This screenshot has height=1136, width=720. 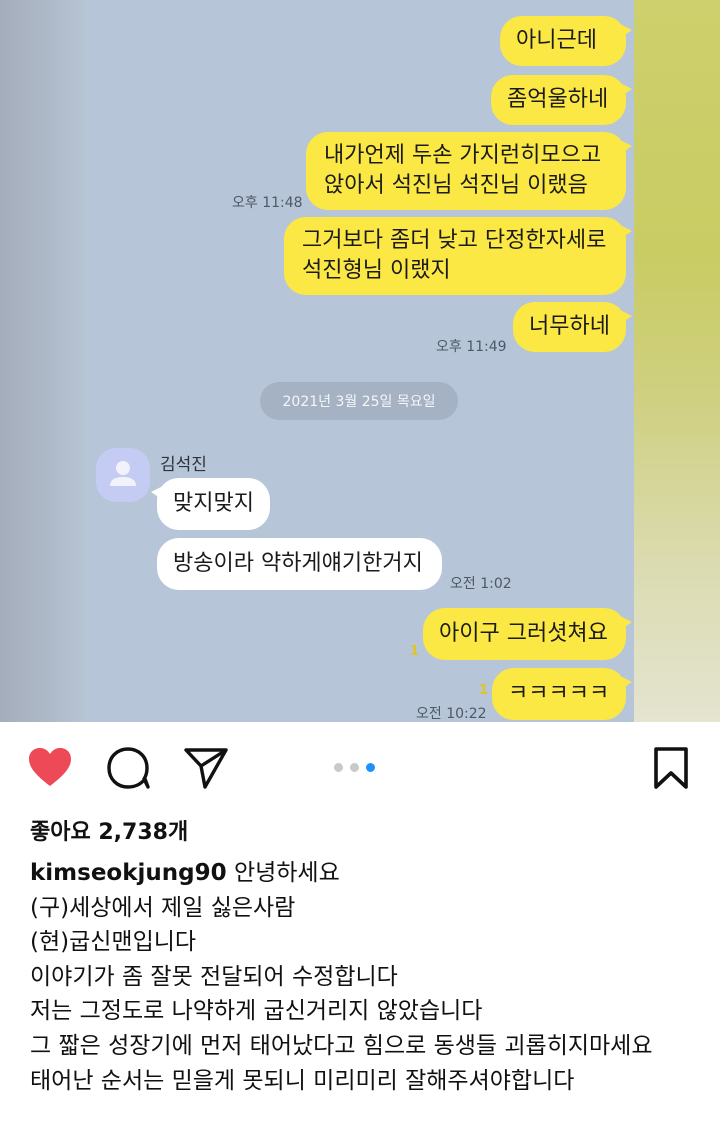 What do you see at coordinates (558, 99) in the screenshot?
I see `message-text: 좀억울하네` at bounding box center [558, 99].